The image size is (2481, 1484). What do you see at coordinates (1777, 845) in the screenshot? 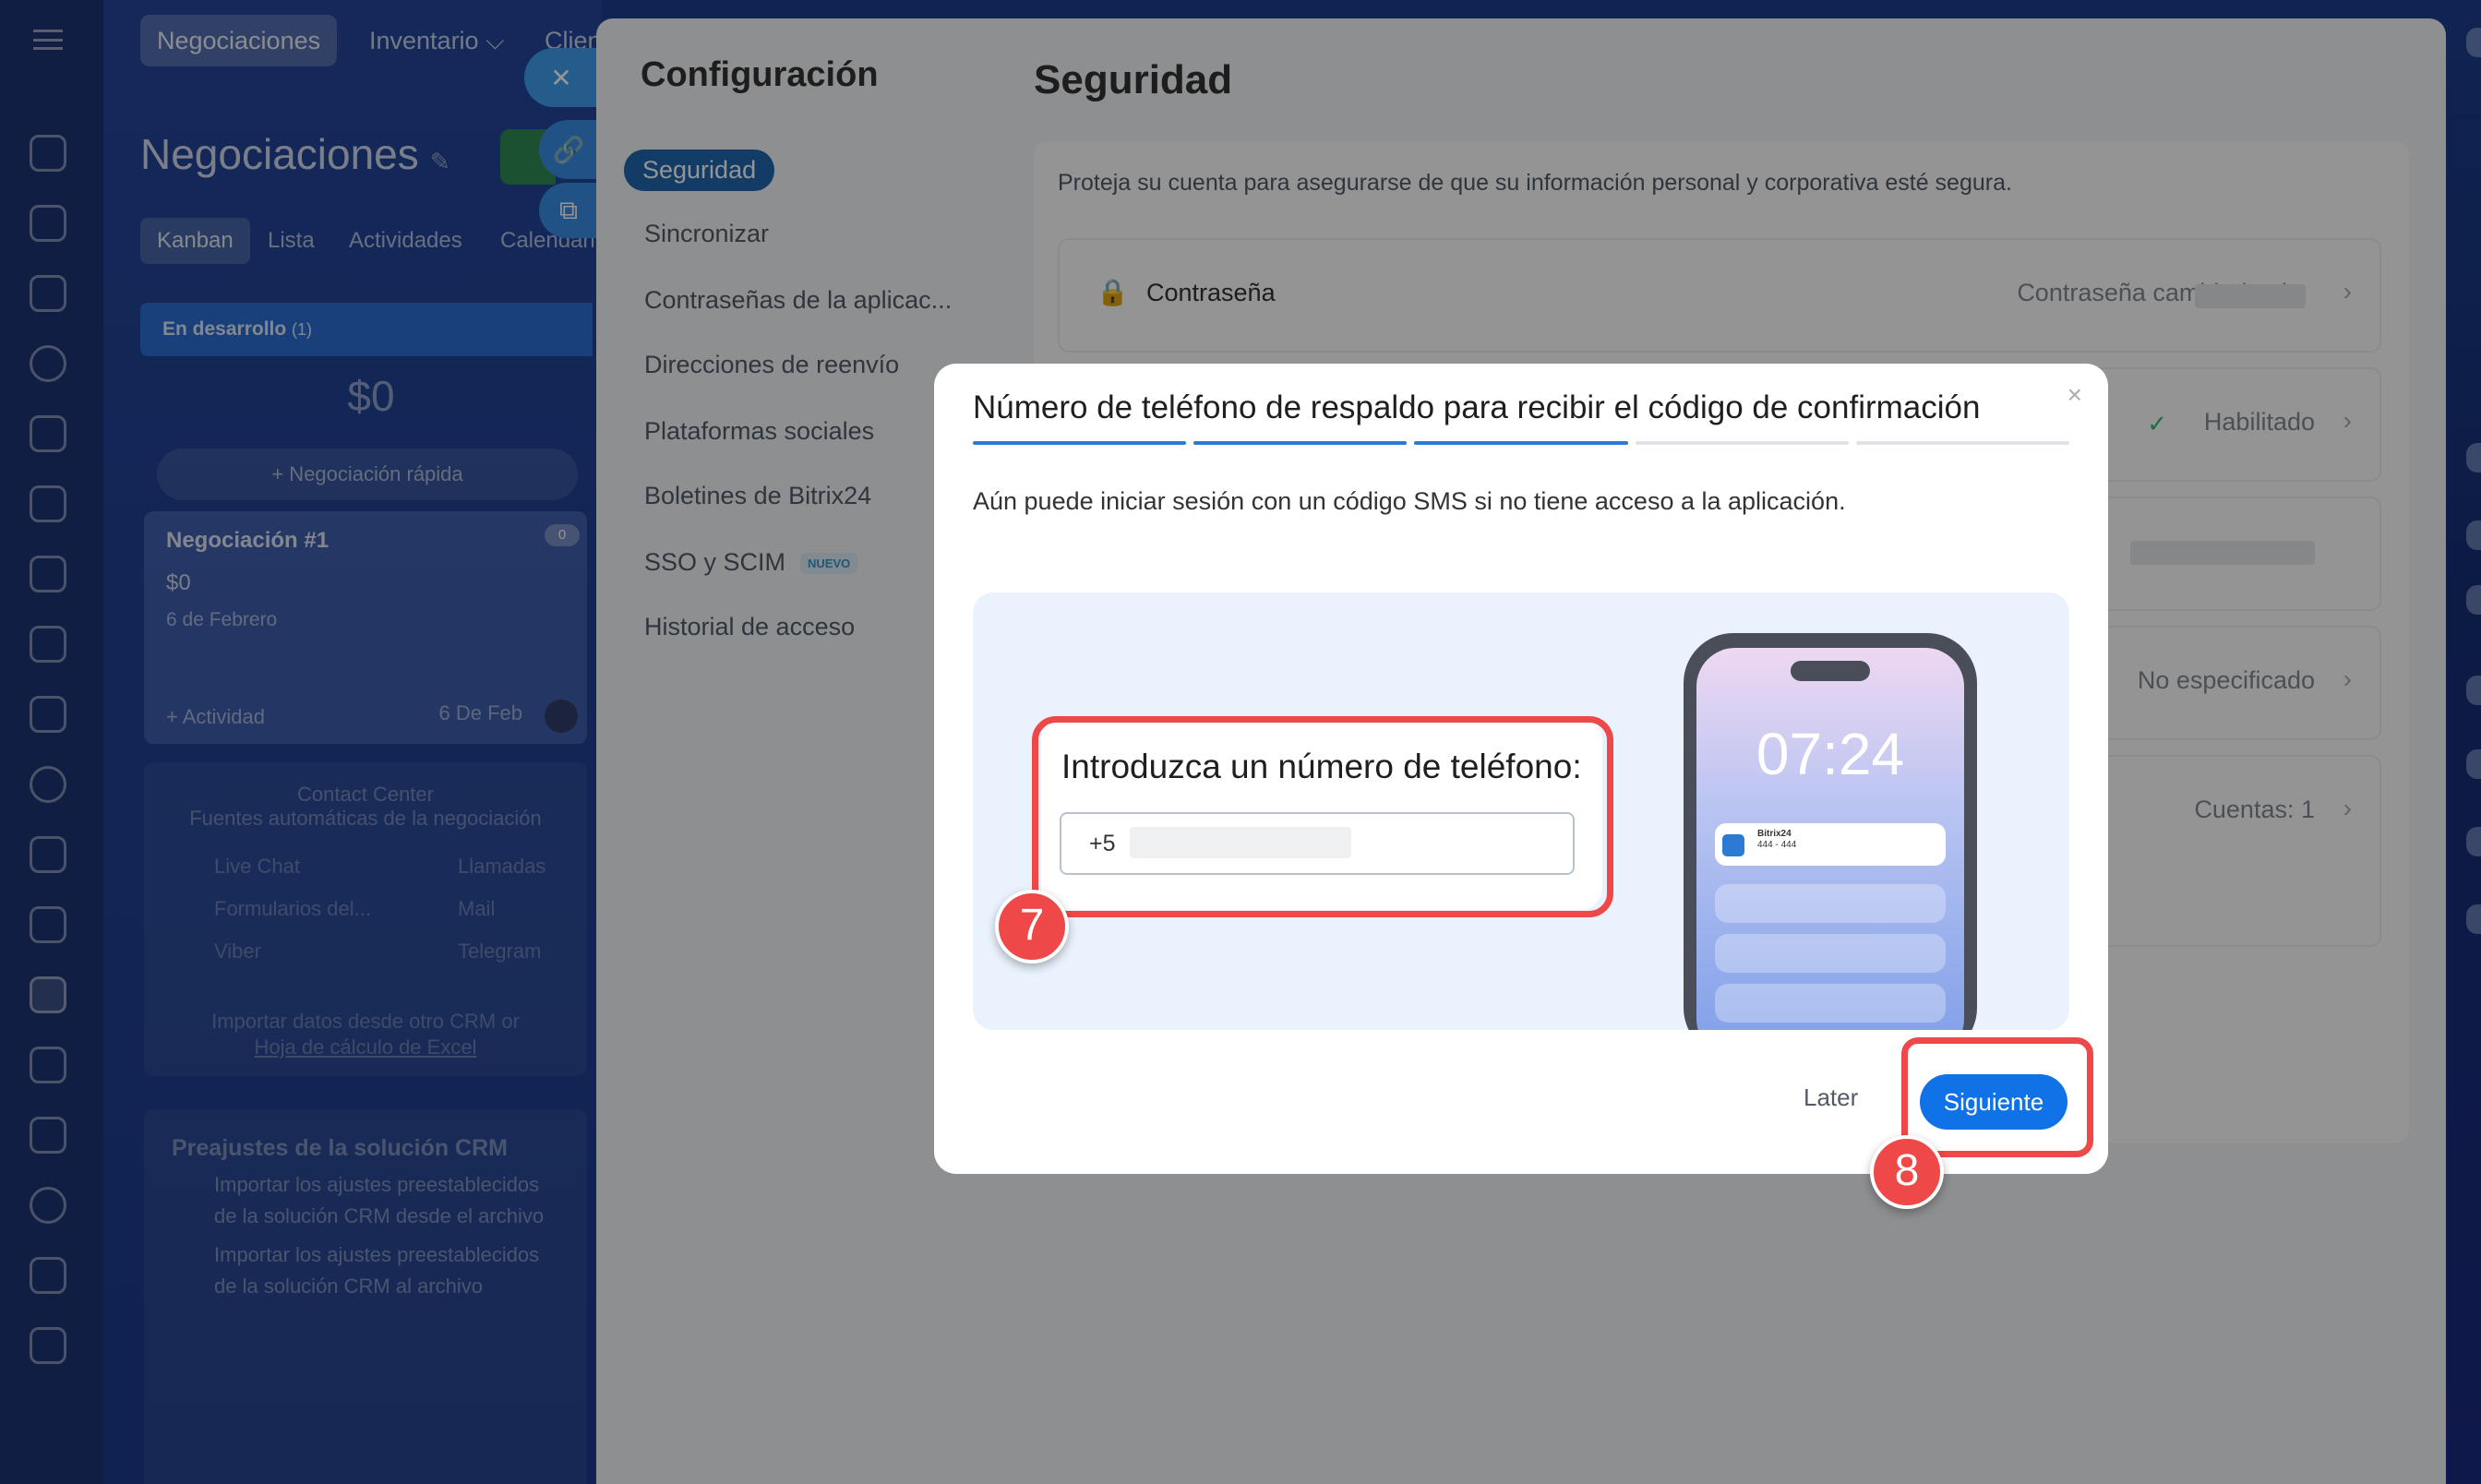
I see `notification-text: 444 - 444` at bounding box center [1777, 845].